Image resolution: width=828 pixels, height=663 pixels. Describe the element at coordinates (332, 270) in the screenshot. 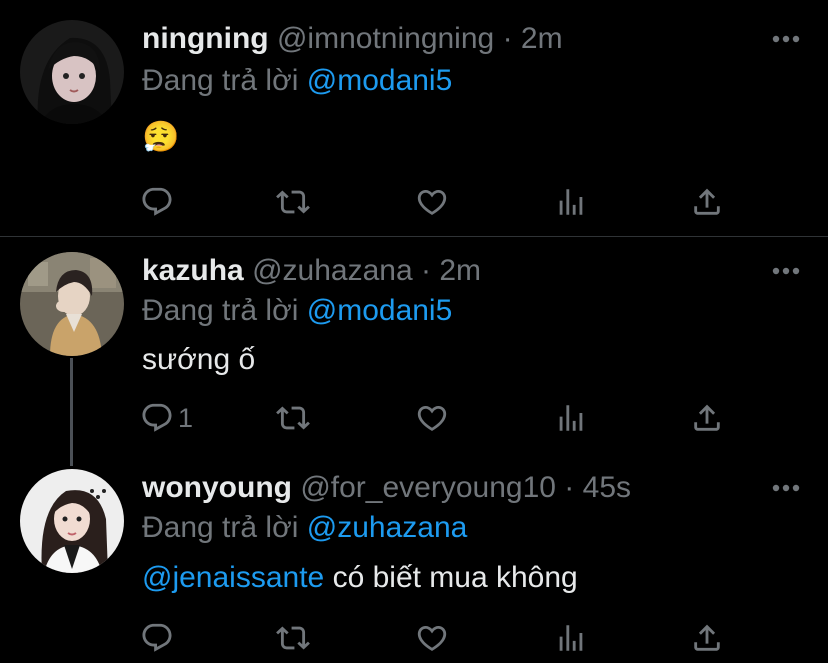

I see `user-handle: @zuhazana` at that location.